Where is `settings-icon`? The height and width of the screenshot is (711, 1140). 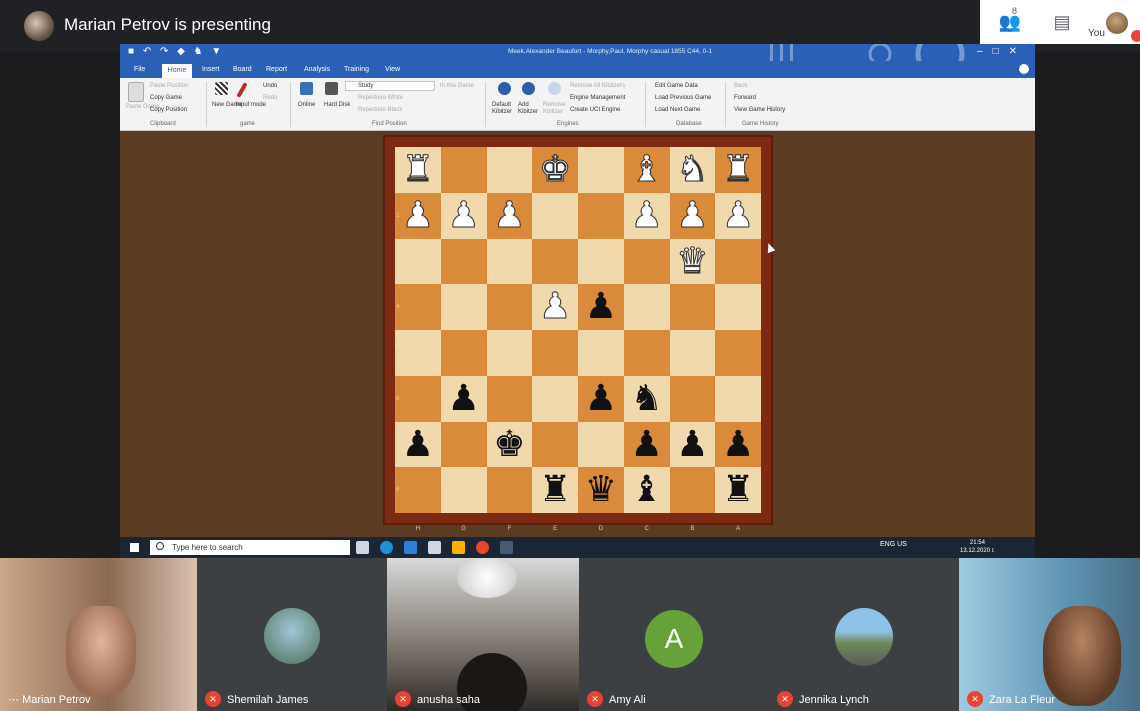 settings-icon is located at coordinates (1024, 69).